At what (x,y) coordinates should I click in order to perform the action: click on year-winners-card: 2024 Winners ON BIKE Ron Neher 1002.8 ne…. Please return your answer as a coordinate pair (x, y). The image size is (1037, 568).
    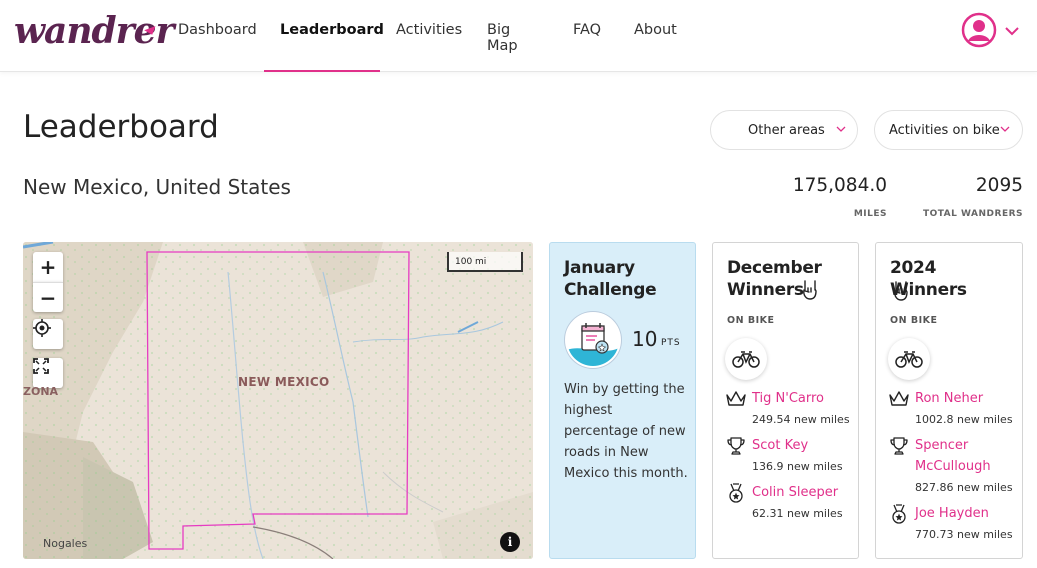
    Looking at the image, I should click on (949, 400).